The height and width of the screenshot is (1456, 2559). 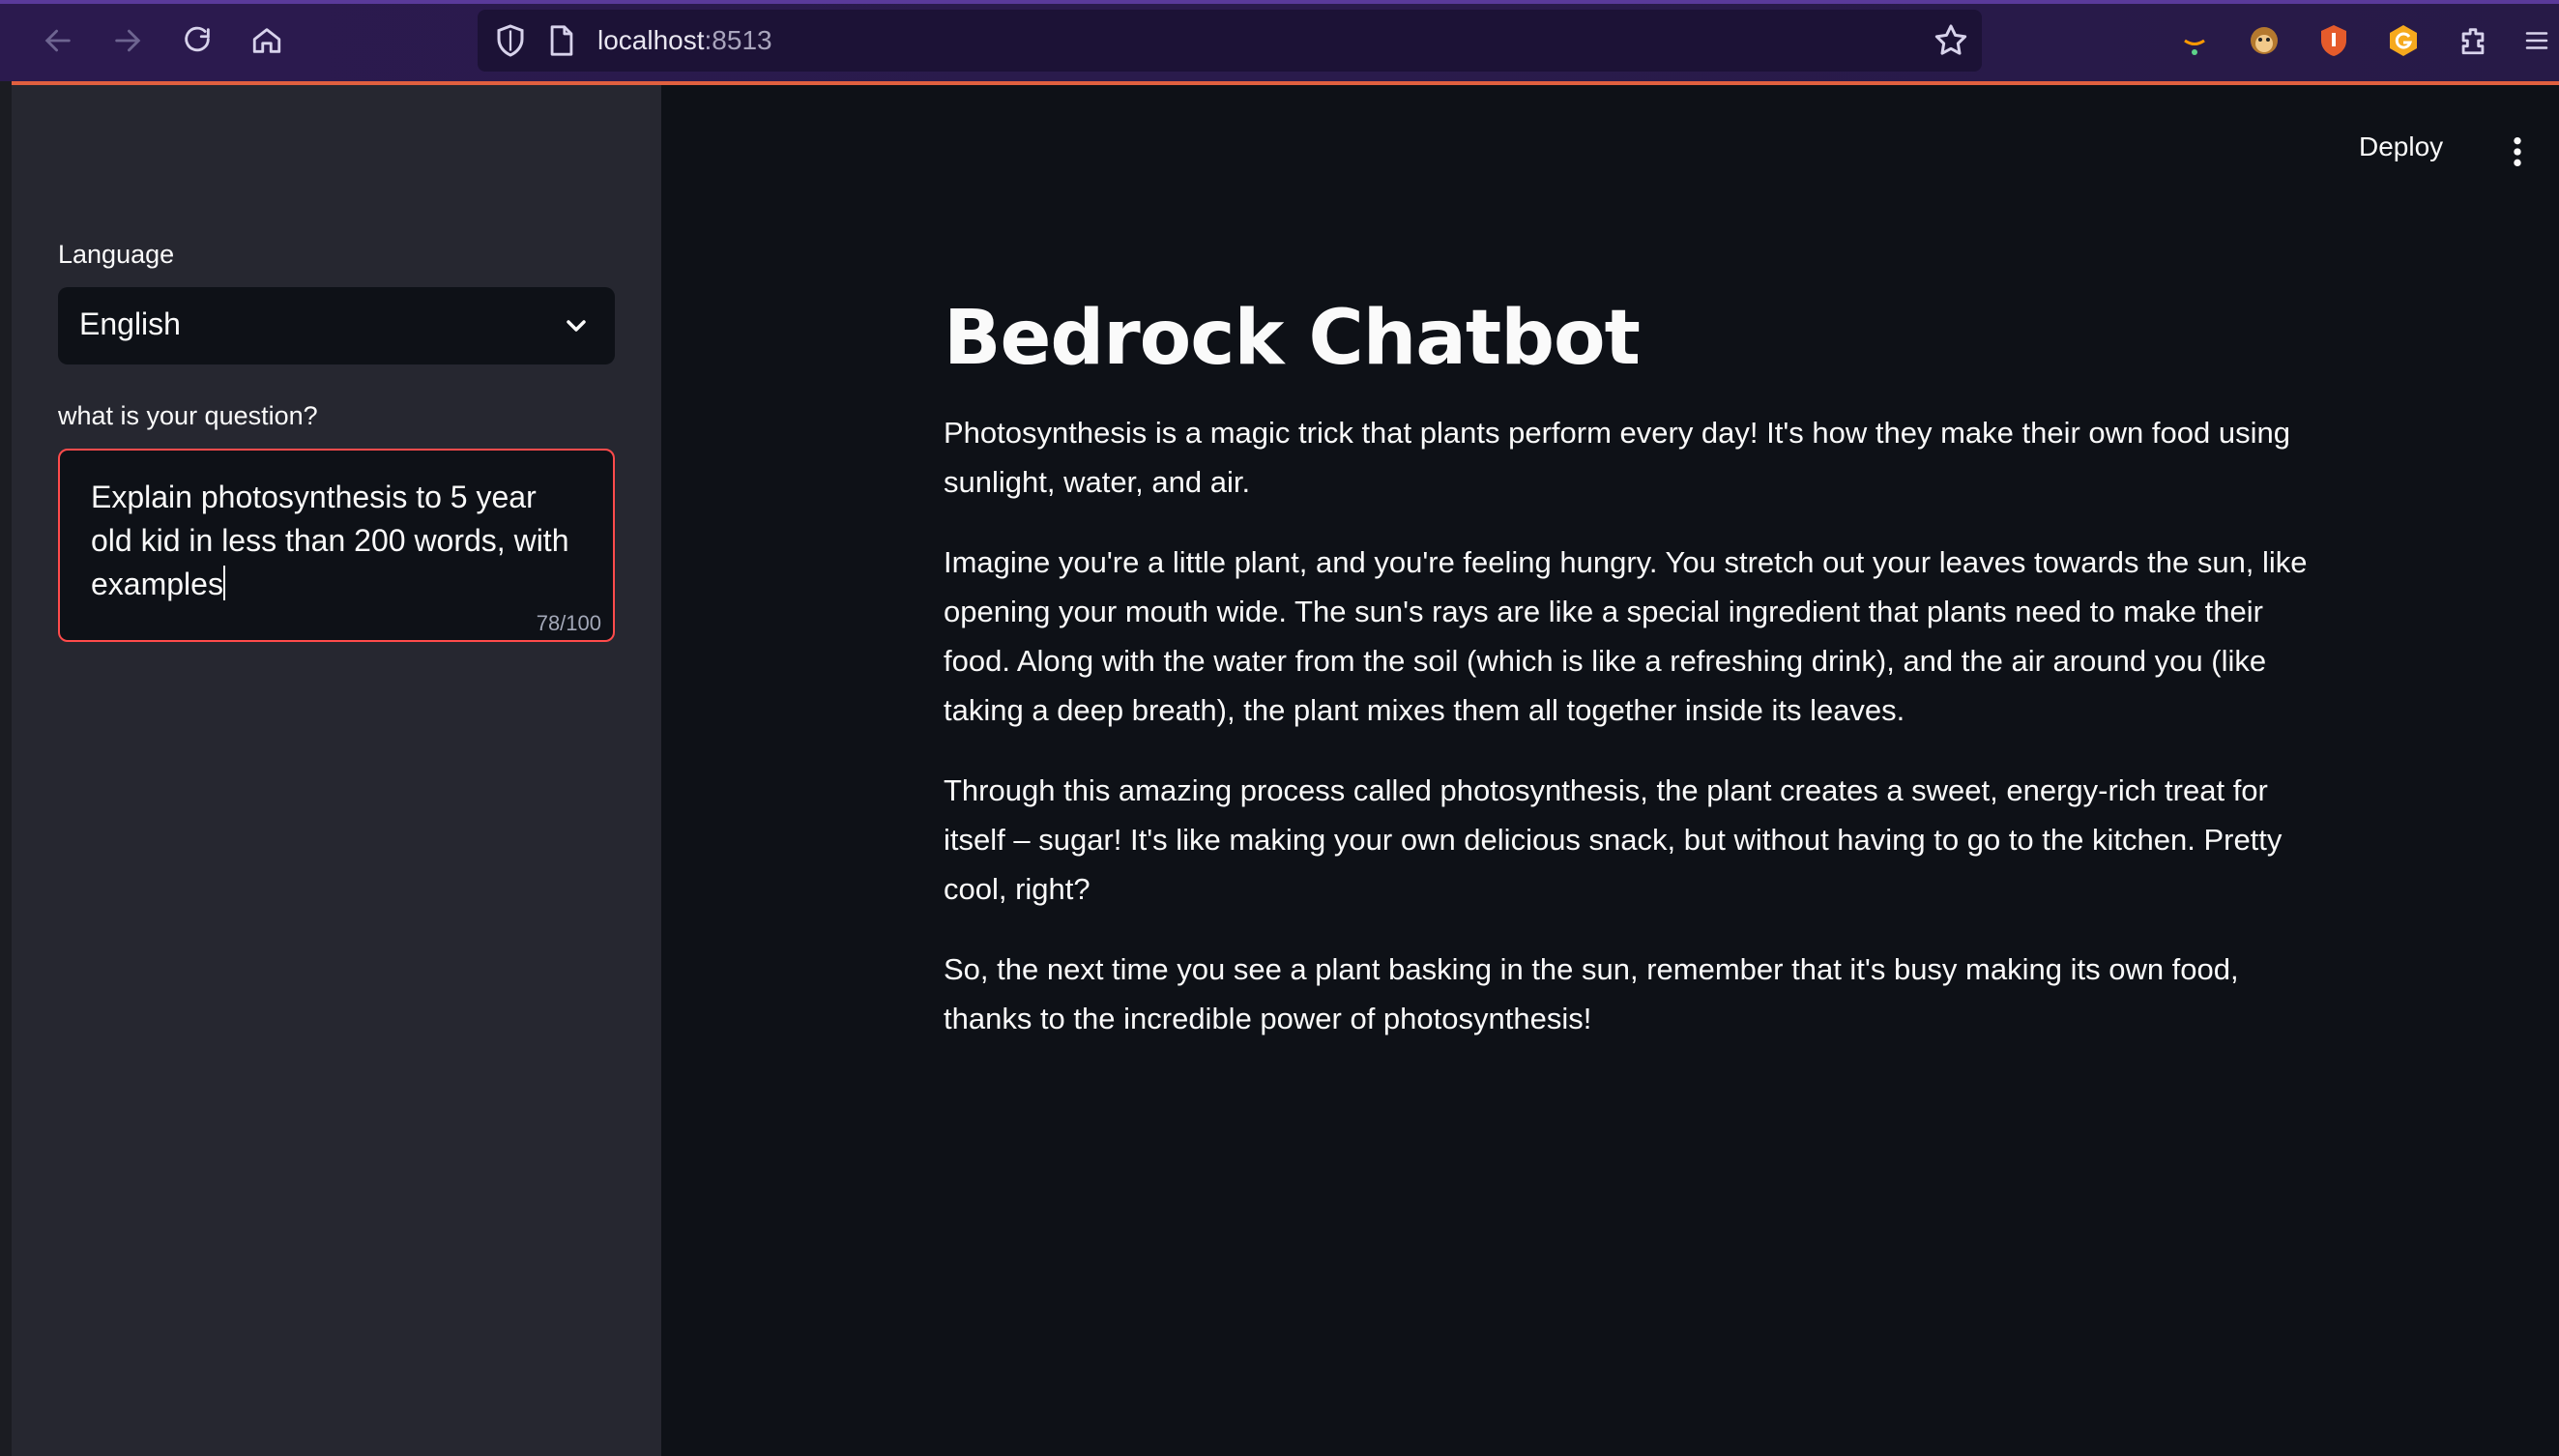 I want to click on bookmark-star-icon, so click(x=1951, y=41).